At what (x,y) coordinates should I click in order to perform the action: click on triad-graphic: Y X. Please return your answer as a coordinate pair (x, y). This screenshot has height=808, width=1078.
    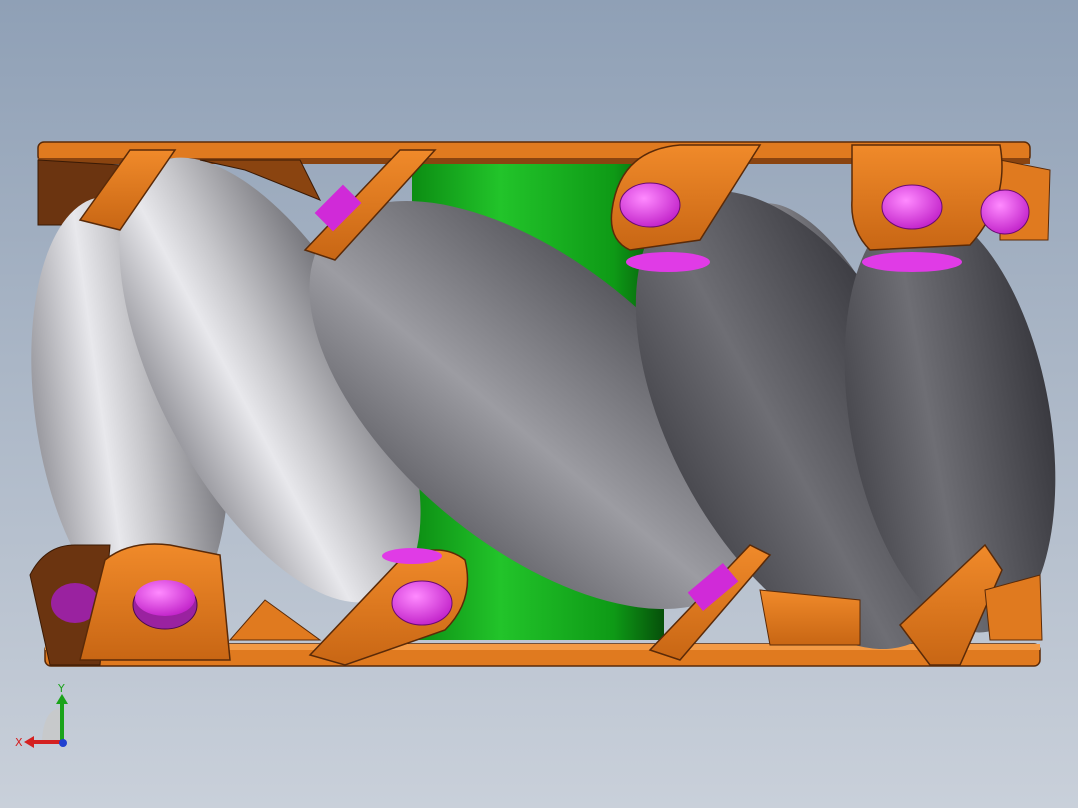
    Looking at the image, I should click on (41, 715).